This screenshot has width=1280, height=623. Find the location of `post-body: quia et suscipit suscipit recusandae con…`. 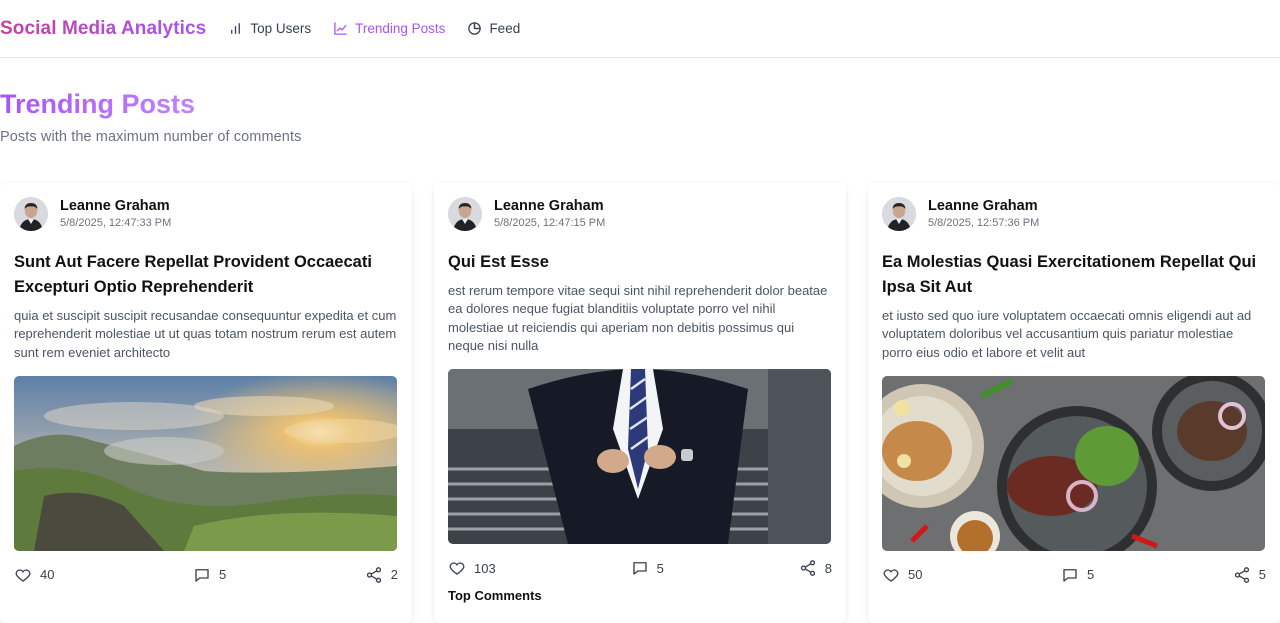

post-body: quia et suscipit suscipit recusandae con… is located at coordinates (205, 334).